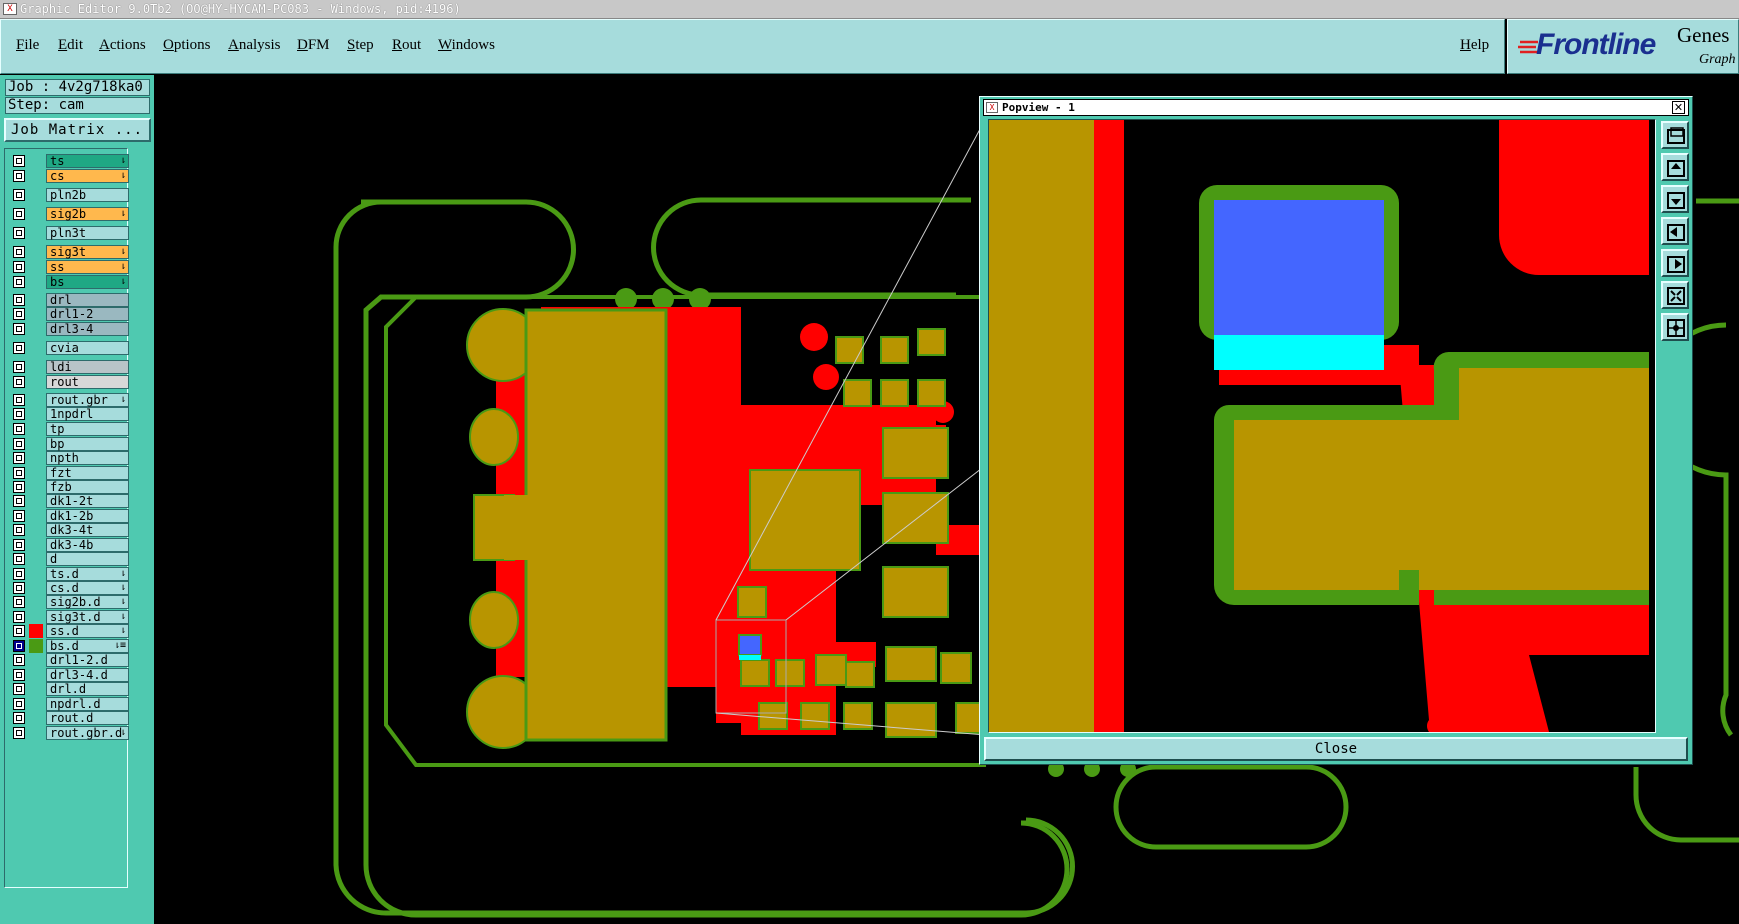 The width and height of the screenshot is (1739, 924). I want to click on popview-close-button: Close, so click(1336, 749).